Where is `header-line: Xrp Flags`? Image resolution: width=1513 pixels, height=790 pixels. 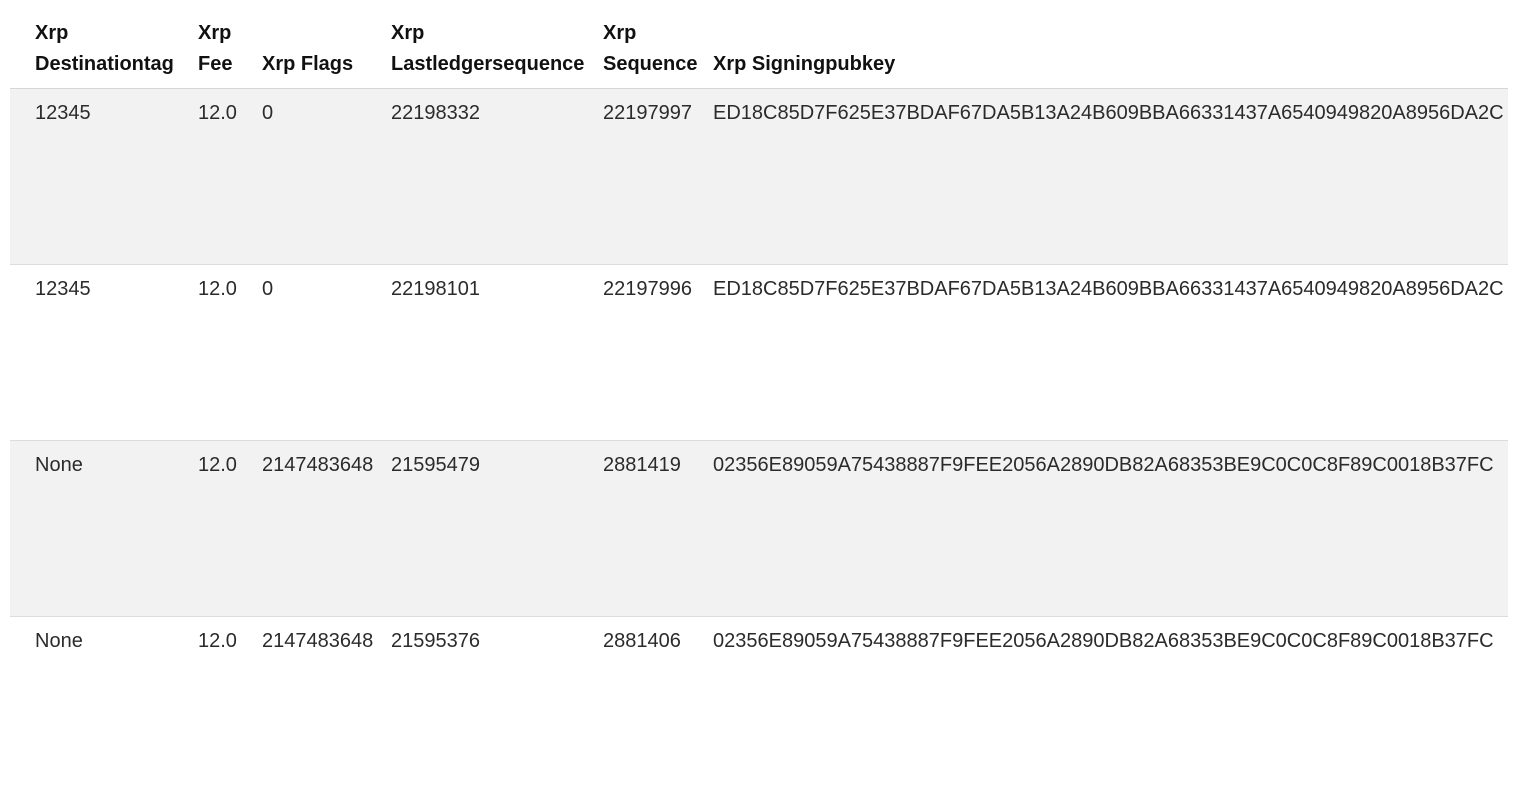 header-line: Xrp Flags is located at coordinates (308, 64).